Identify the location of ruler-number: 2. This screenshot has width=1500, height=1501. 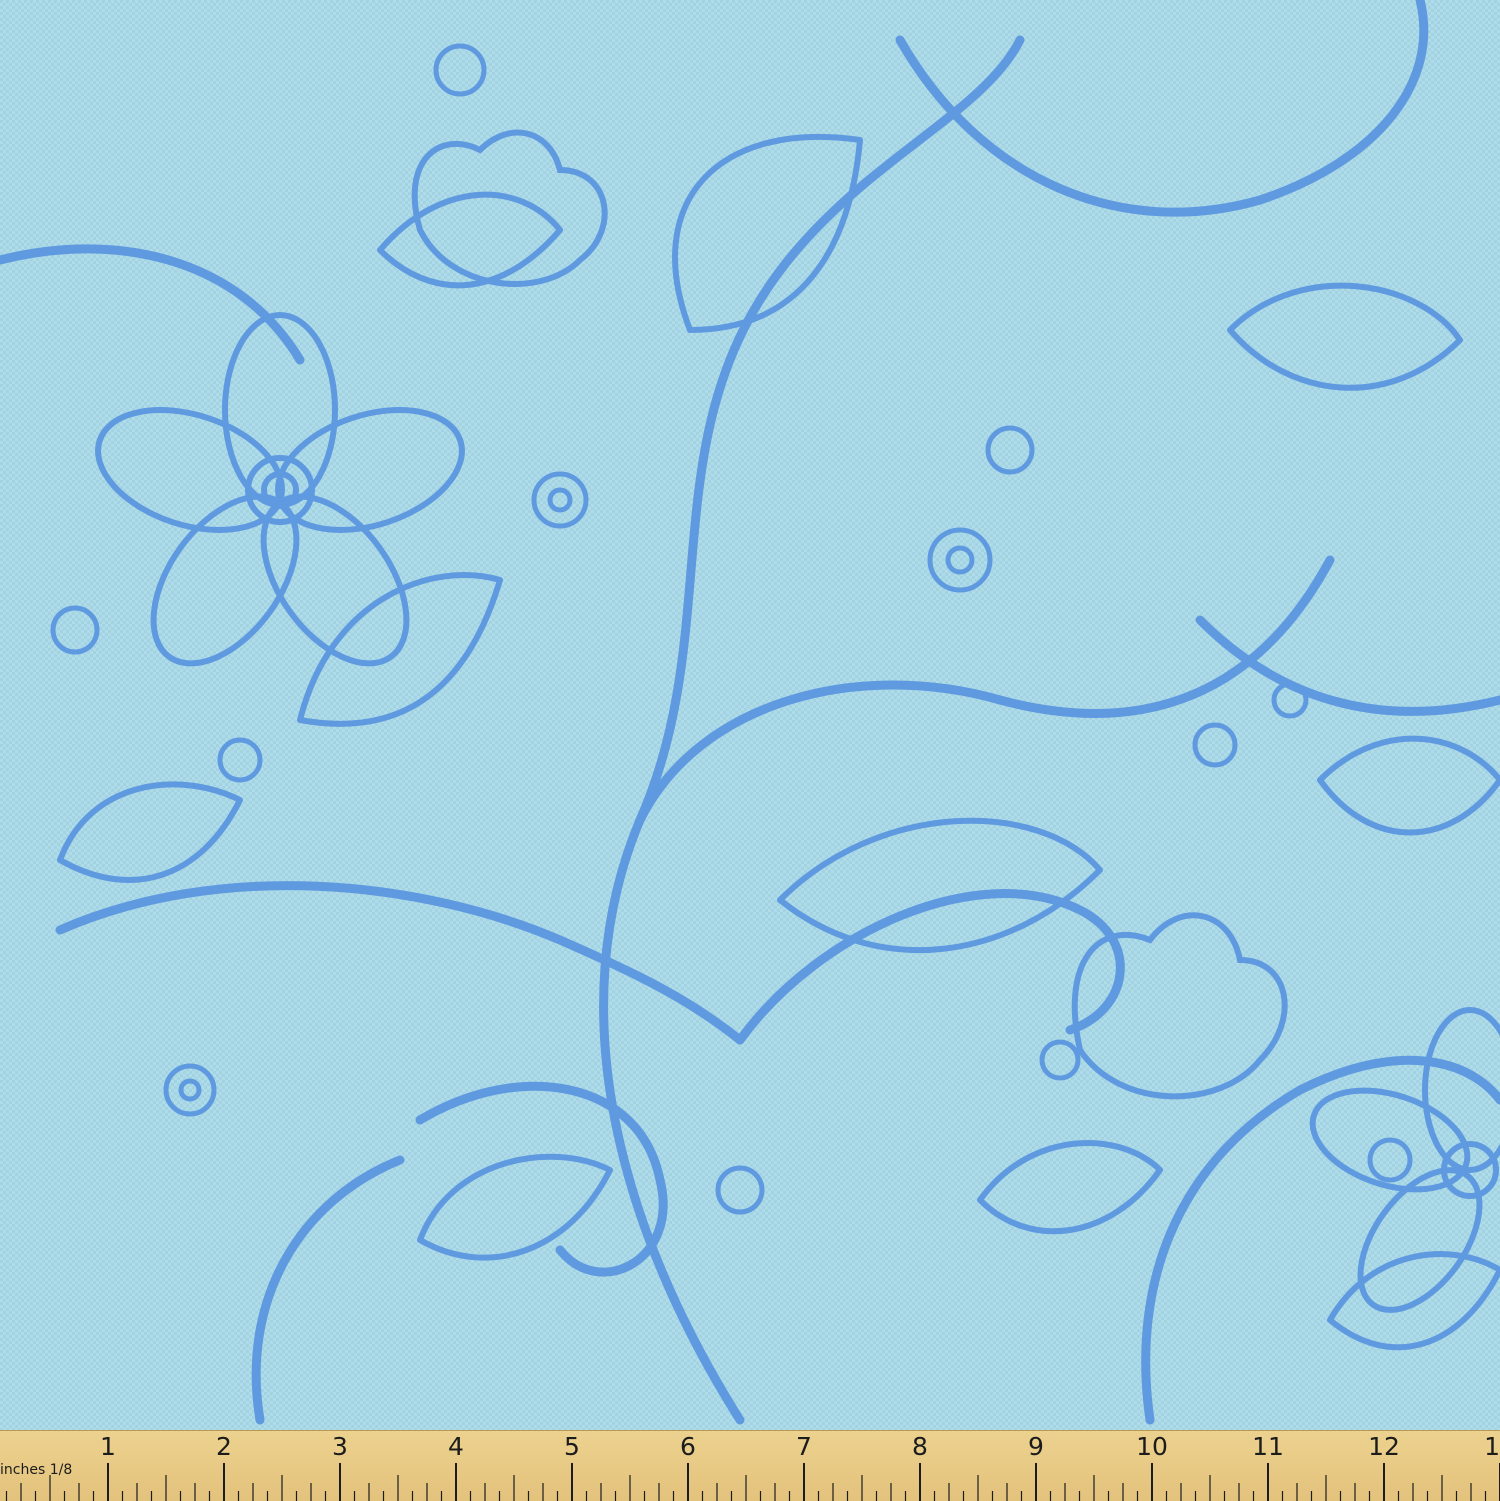
(224, 1446).